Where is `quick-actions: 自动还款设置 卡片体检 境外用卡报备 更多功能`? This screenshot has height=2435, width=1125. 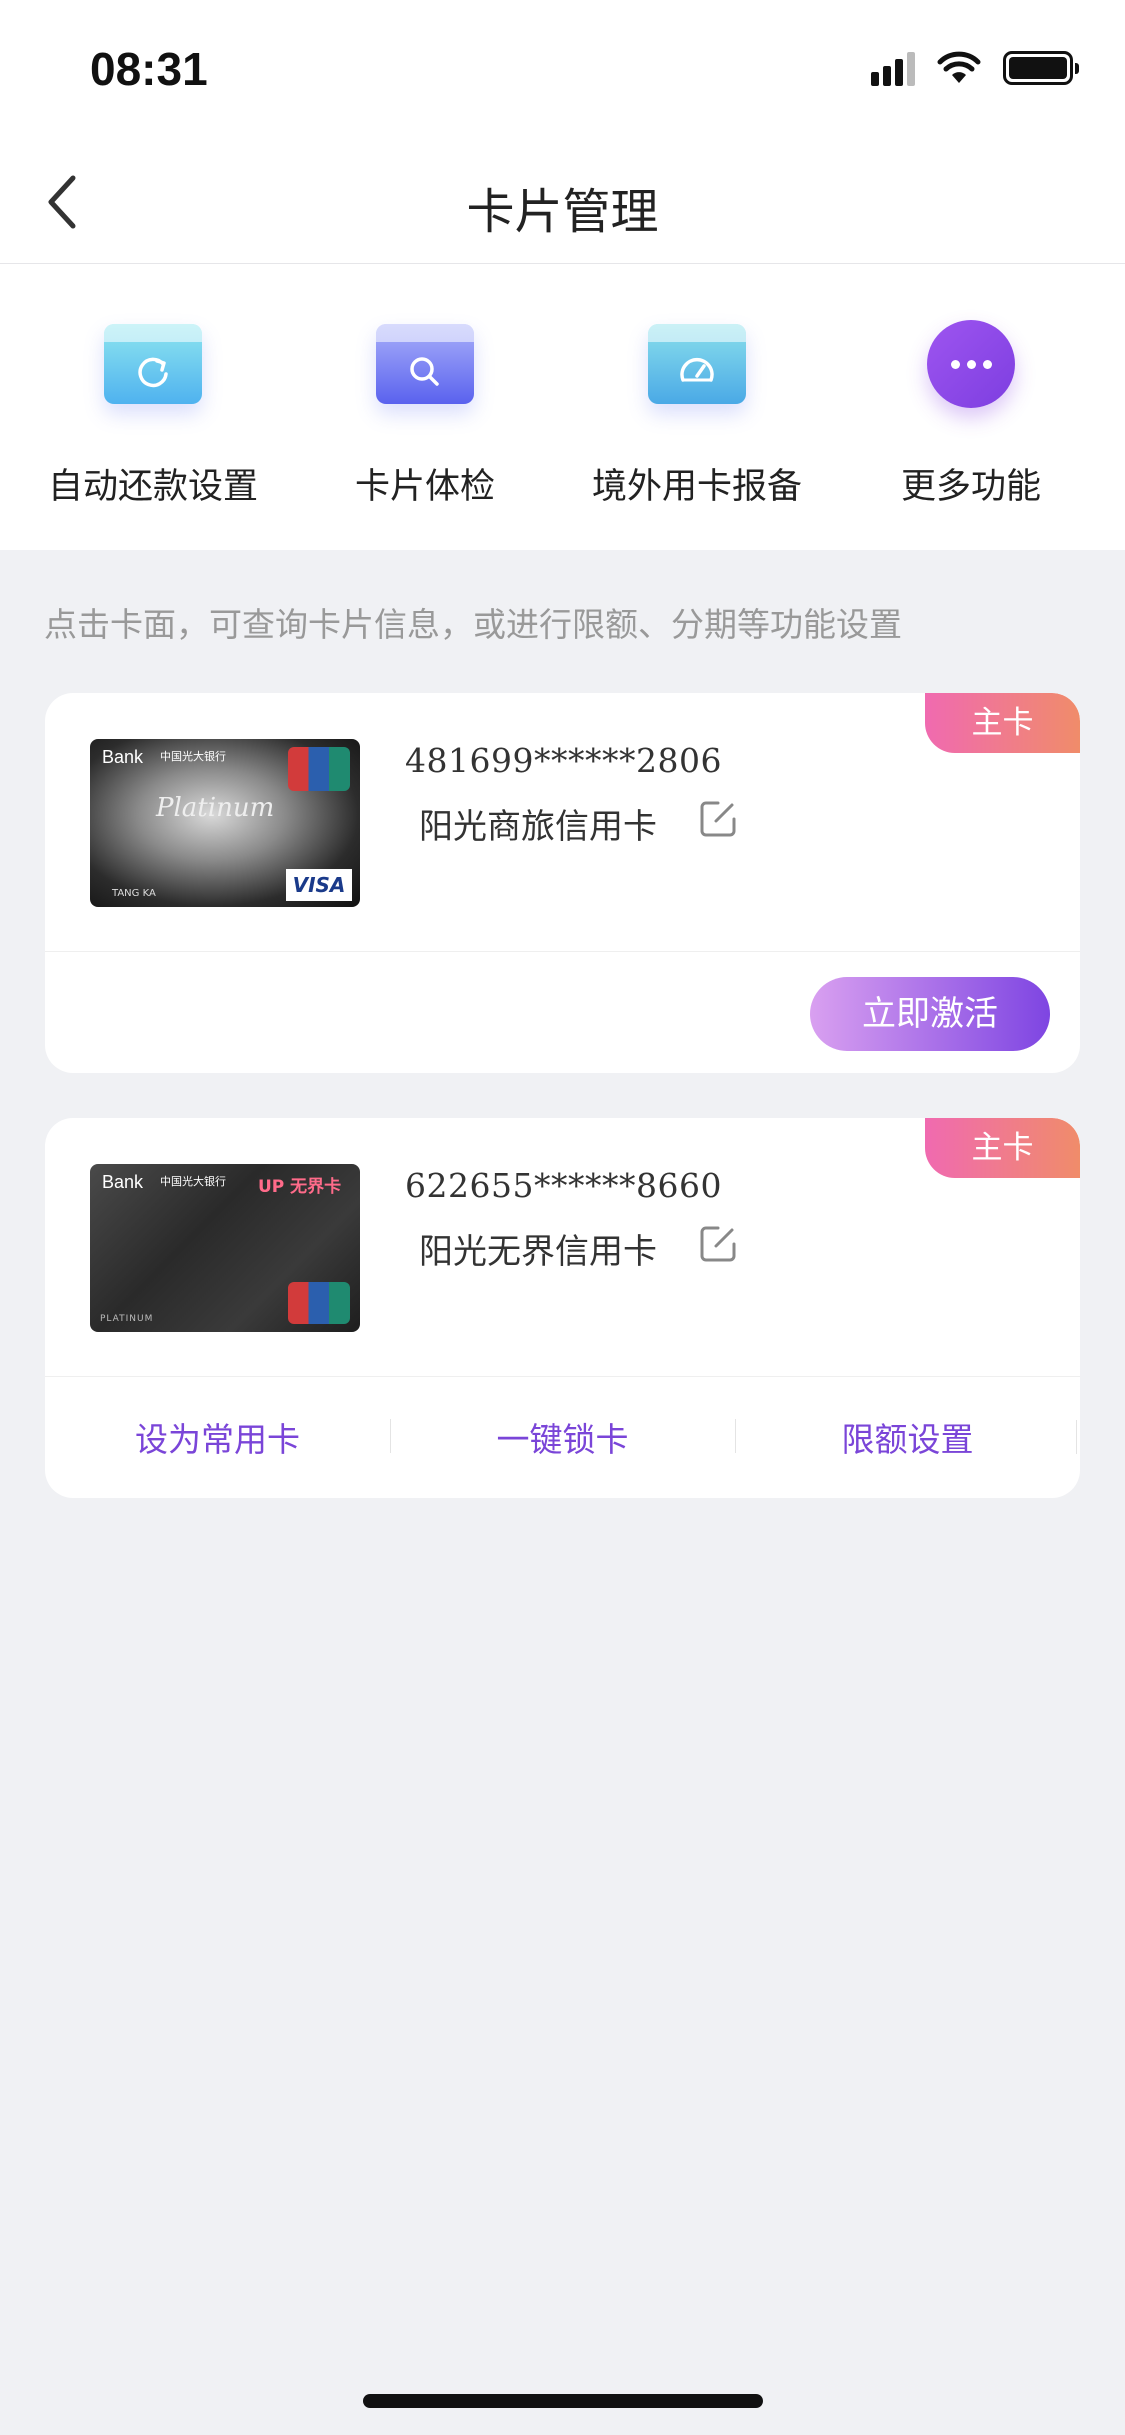 quick-actions: 自动还款设置 卡片体检 境外用卡报备 更多功能 is located at coordinates (562, 407).